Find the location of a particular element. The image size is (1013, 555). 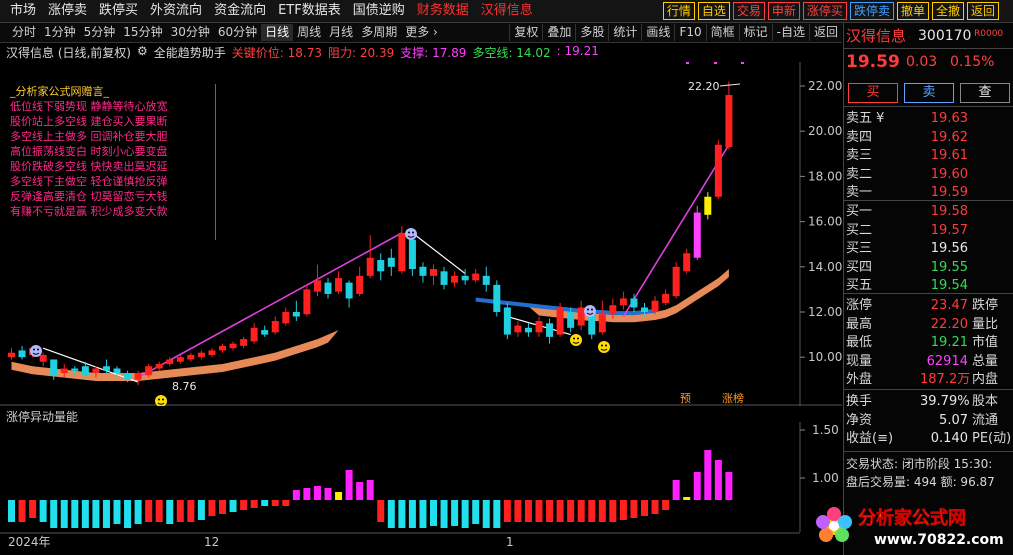

quote-row: 卖三 19.61 is located at coordinates (928, 156).